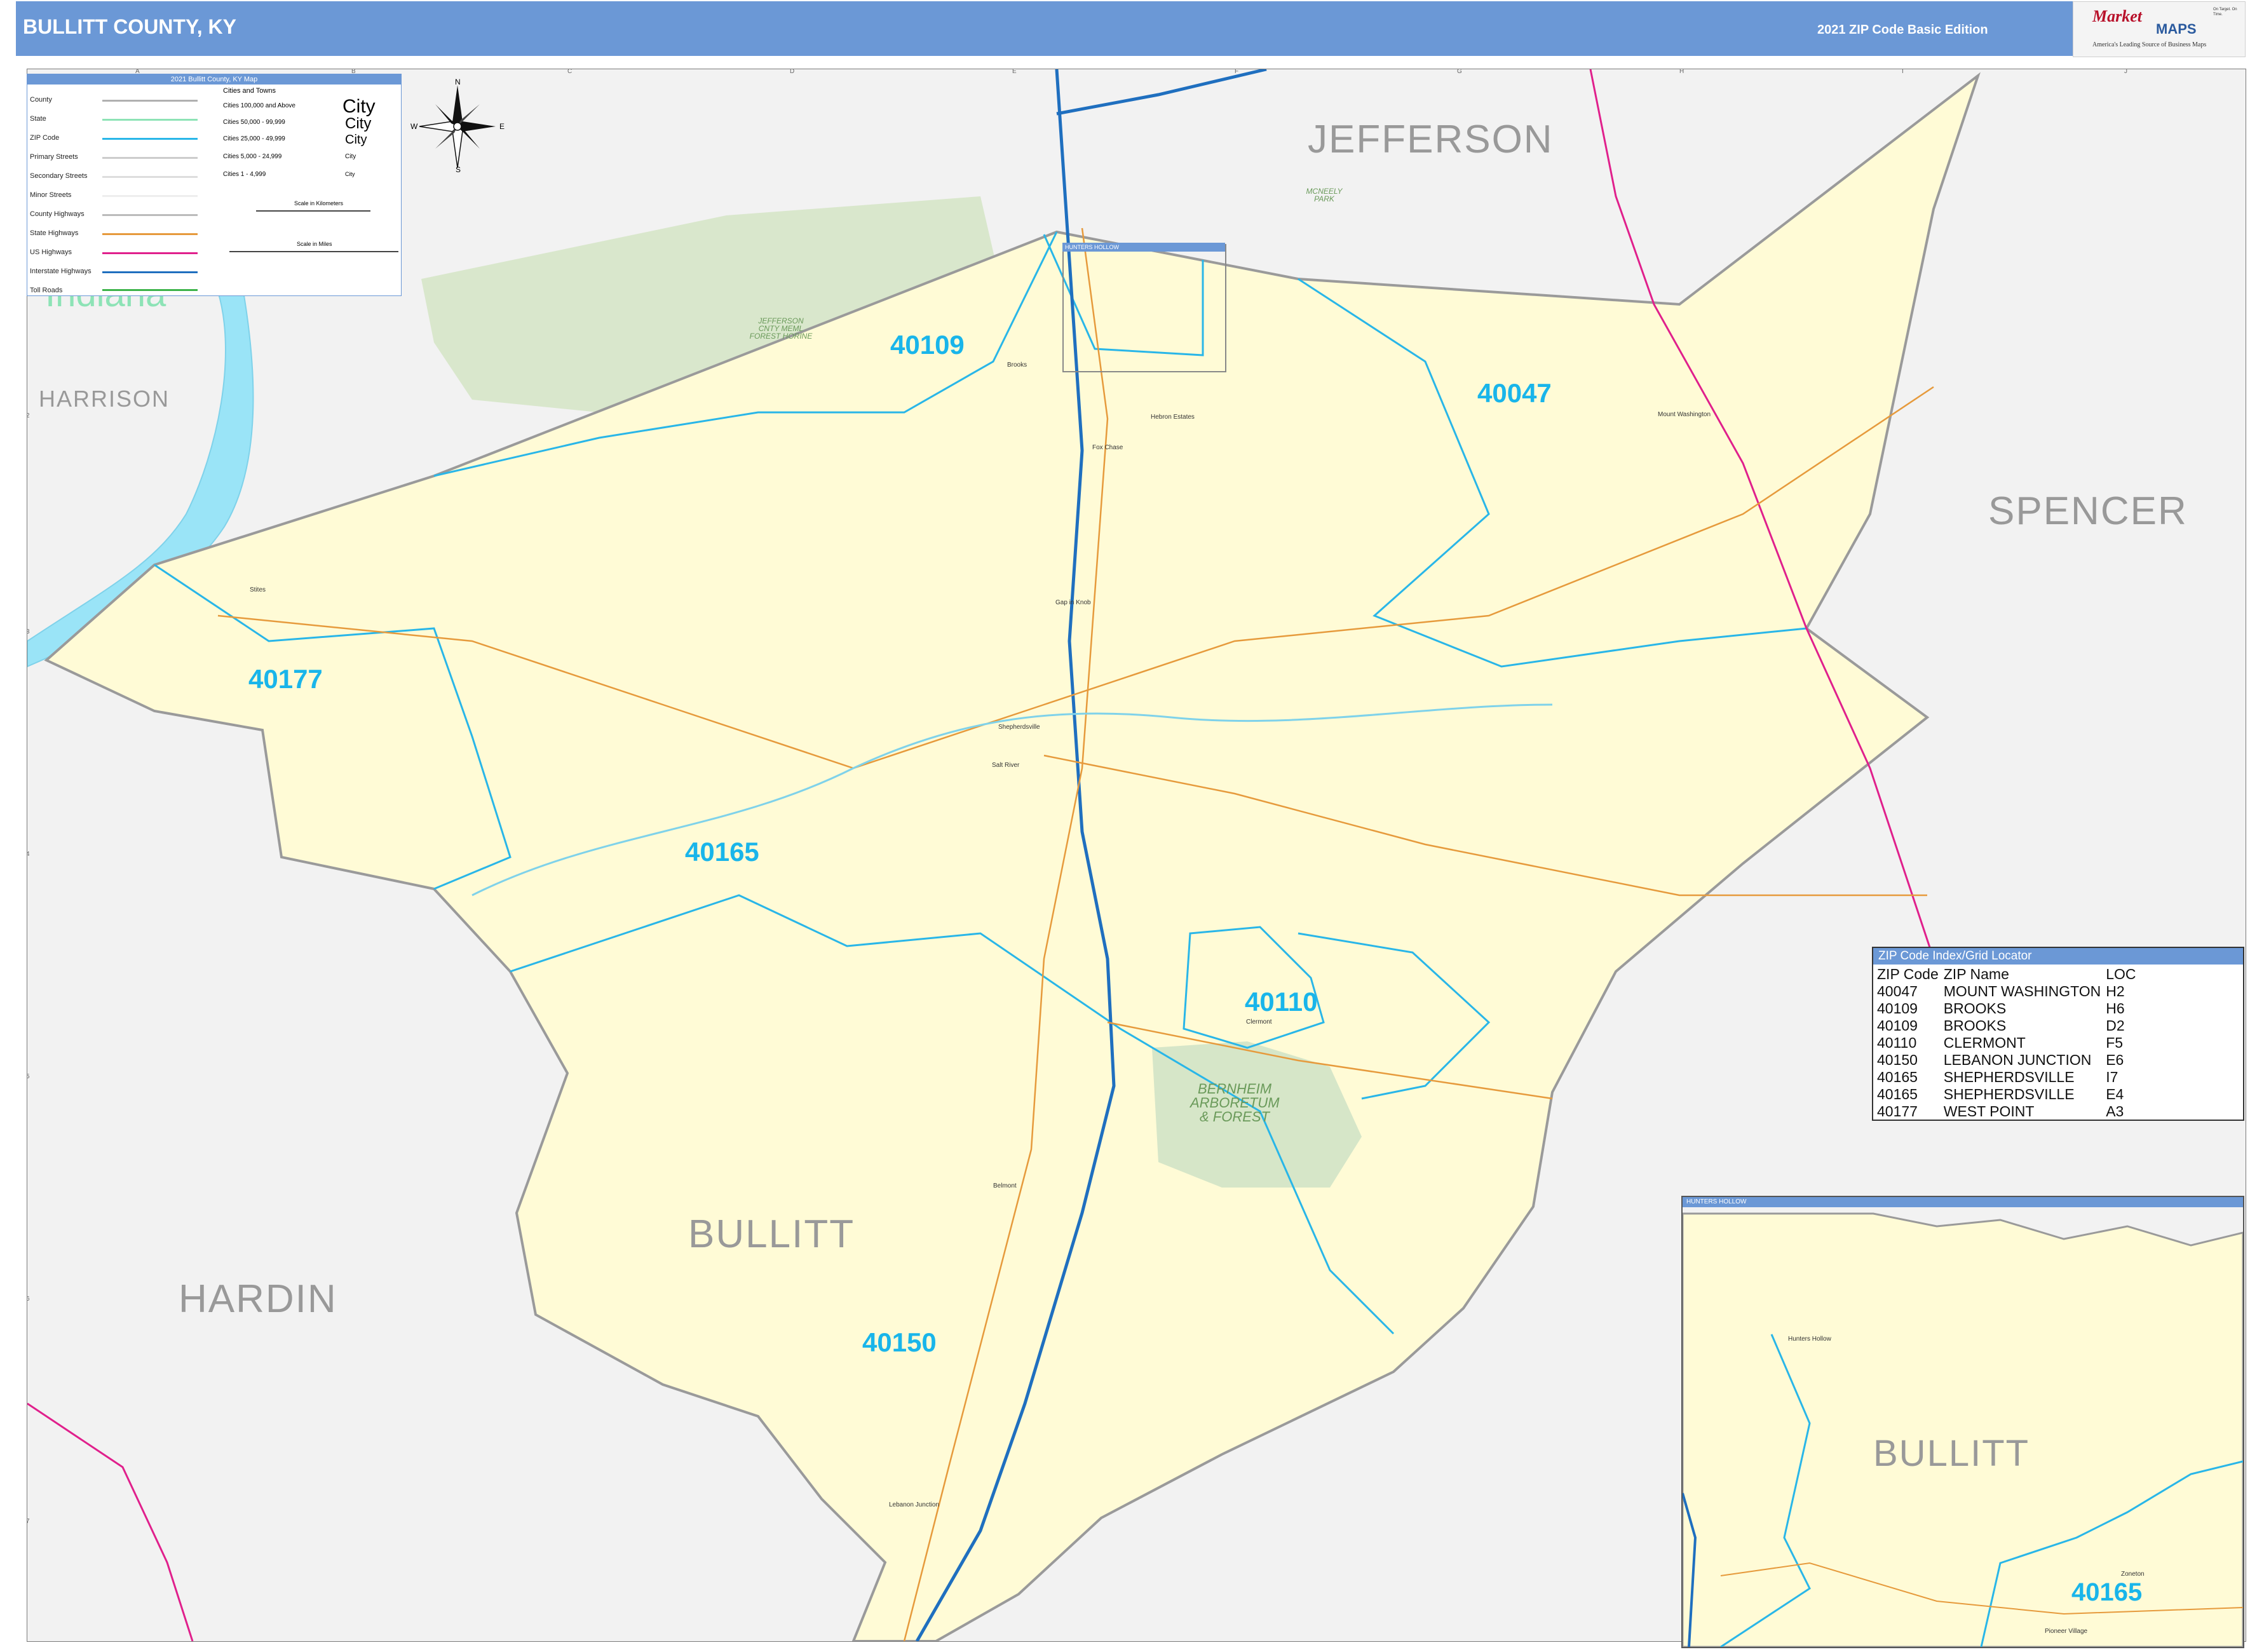 The height and width of the screenshot is (1652, 2250). What do you see at coordinates (2006, 1061) in the screenshot?
I see `table-row: 40150 LEBANON JUNCTION E6` at bounding box center [2006, 1061].